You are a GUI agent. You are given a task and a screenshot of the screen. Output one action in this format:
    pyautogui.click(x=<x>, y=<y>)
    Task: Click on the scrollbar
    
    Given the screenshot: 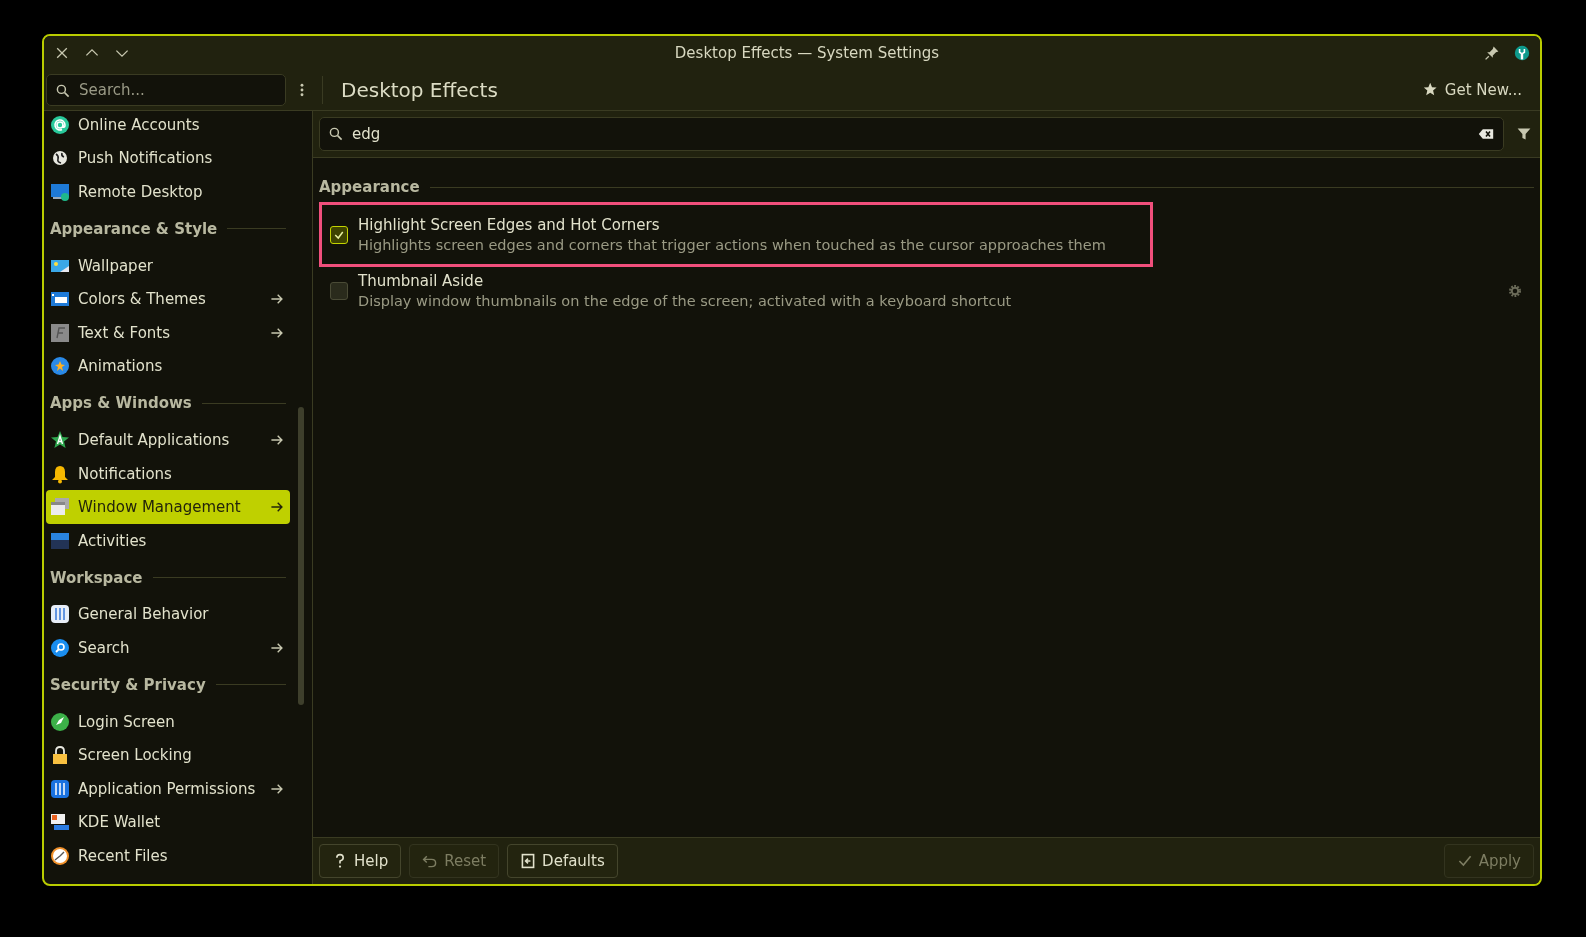 What is the action you would take?
    pyautogui.click(x=301, y=556)
    